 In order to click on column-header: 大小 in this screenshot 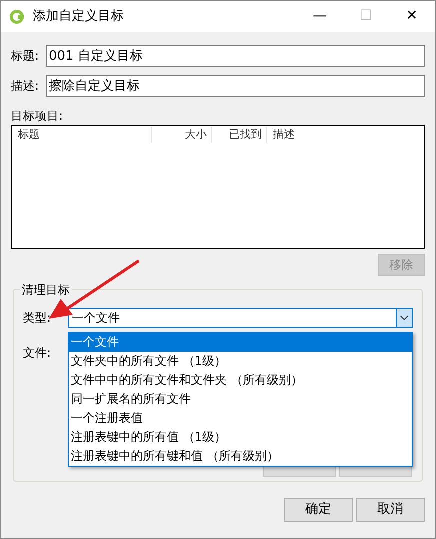, I will do `click(182, 135)`.